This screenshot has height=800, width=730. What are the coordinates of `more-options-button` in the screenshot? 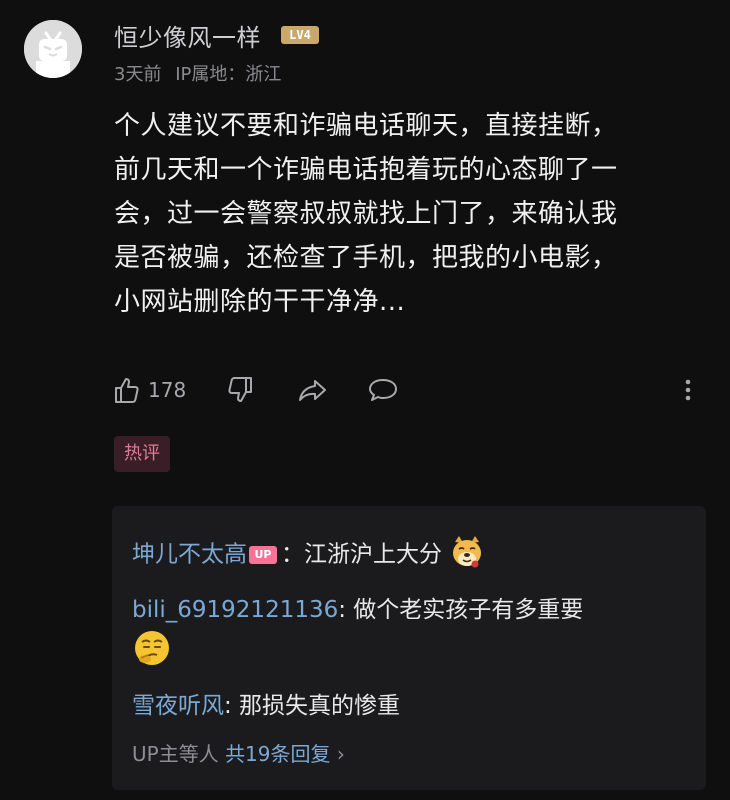 It's located at (688, 390).